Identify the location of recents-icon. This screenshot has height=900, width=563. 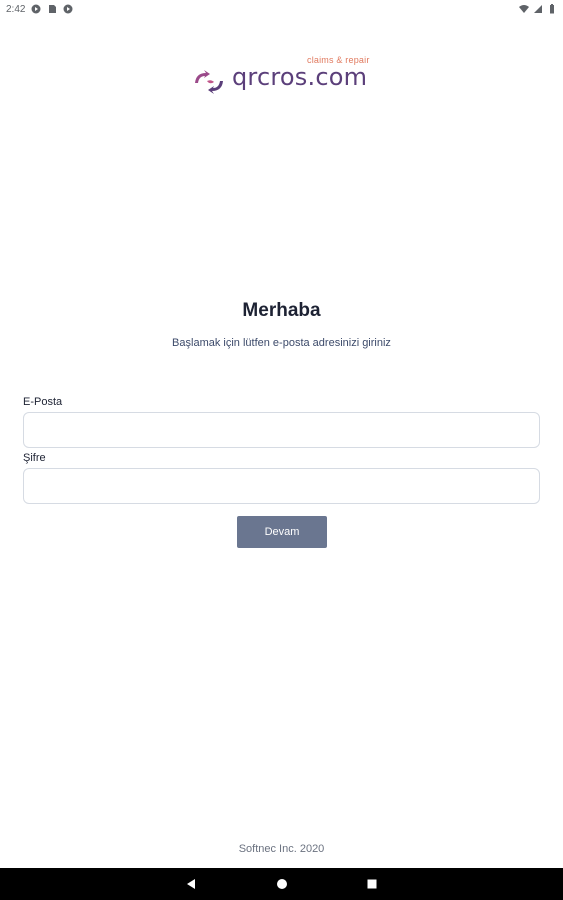
(372, 884).